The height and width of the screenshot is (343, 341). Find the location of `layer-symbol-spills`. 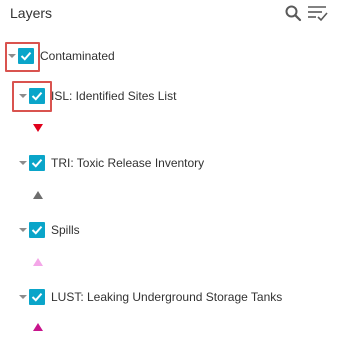

layer-symbol-spills is located at coordinates (38, 262).